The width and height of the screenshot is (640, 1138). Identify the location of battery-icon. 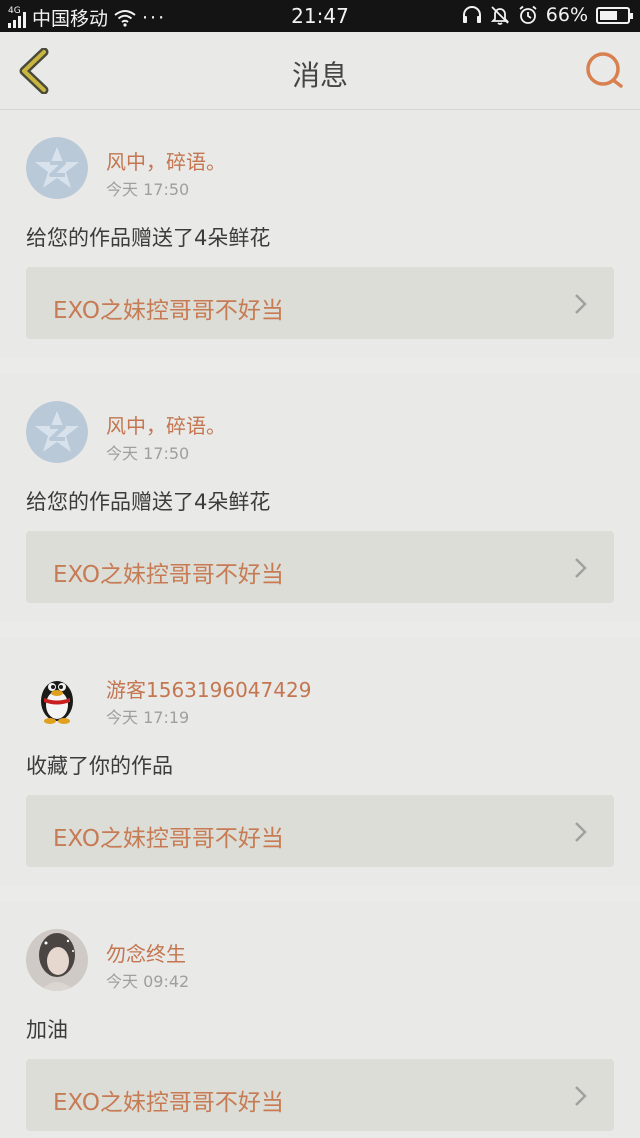
(614, 15).